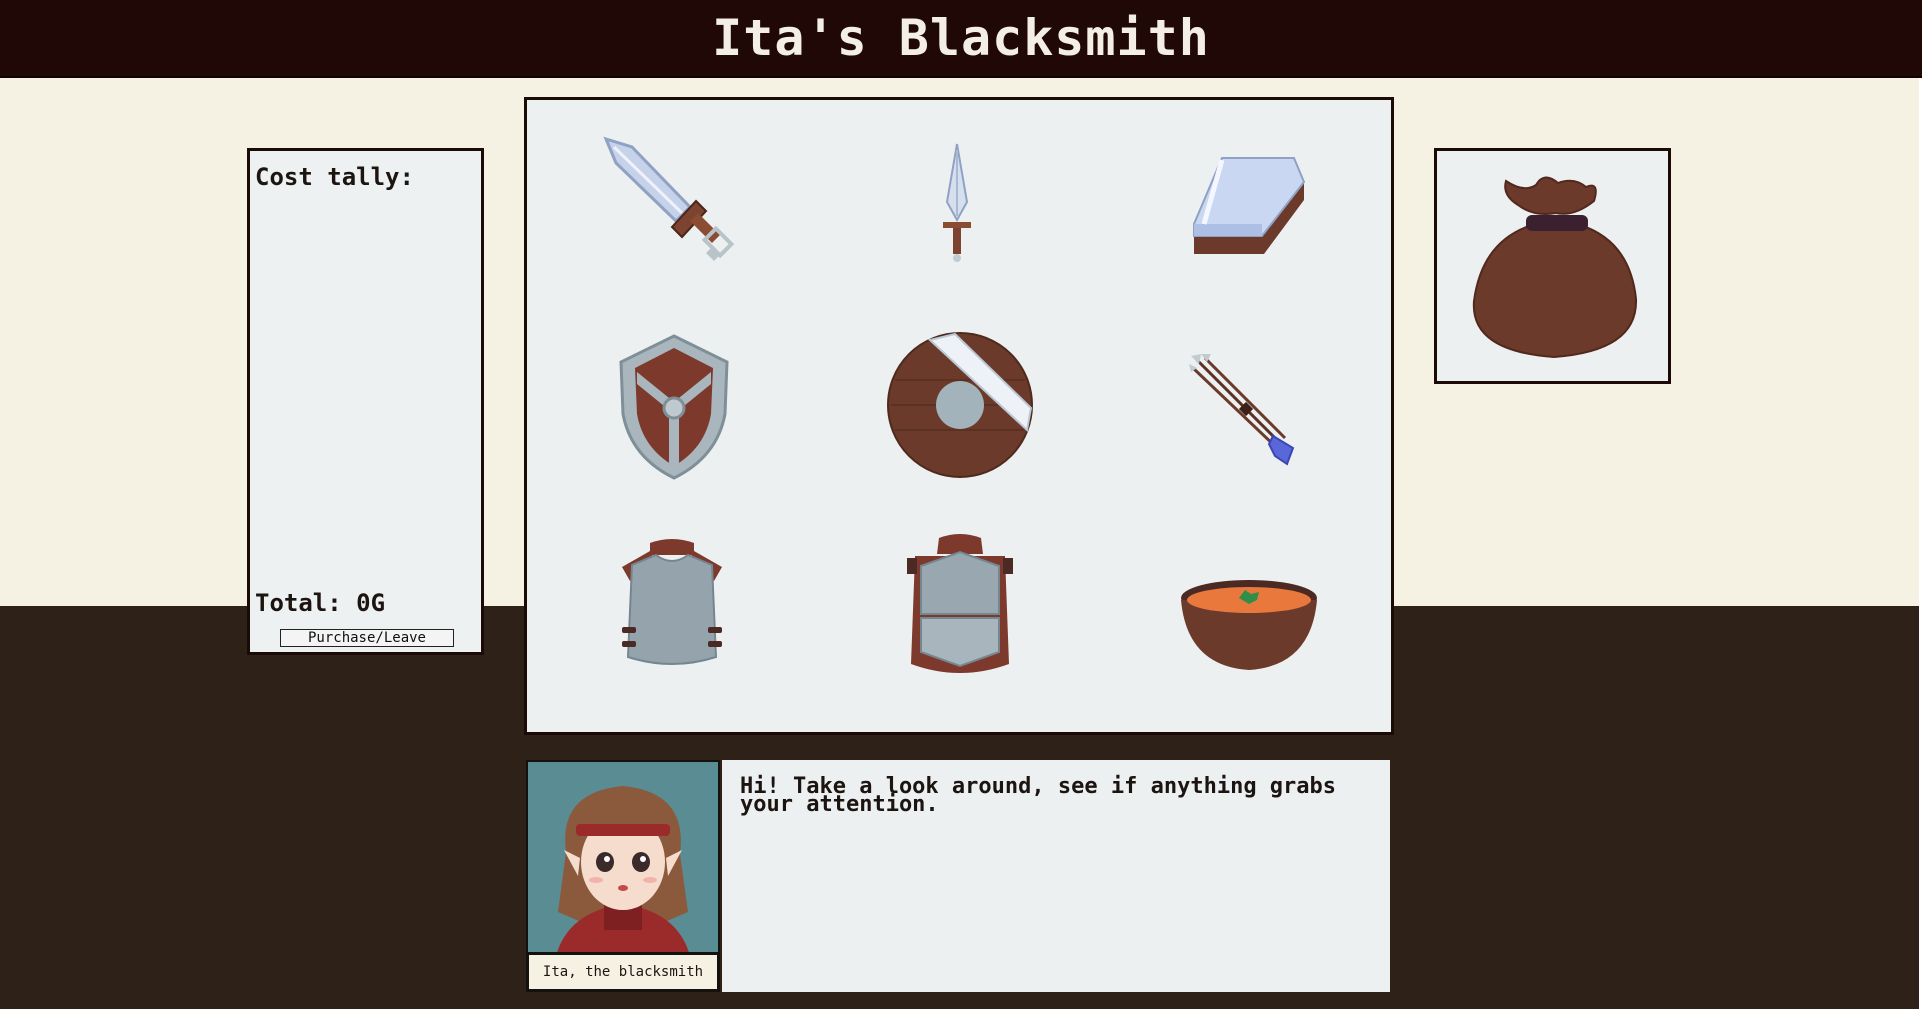 This screenshot has width=1922, height=1009. I want to click on arrow-fletching, so click(1281, 450).